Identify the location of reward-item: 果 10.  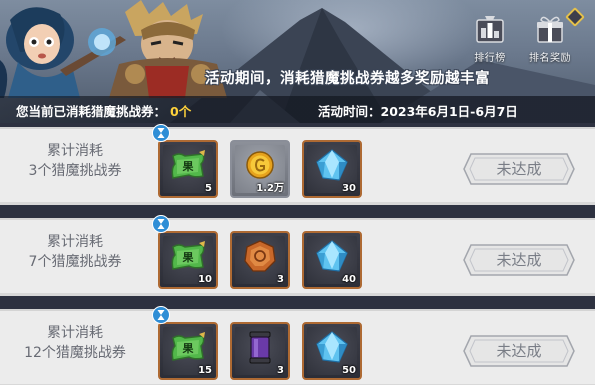
(188, 260).